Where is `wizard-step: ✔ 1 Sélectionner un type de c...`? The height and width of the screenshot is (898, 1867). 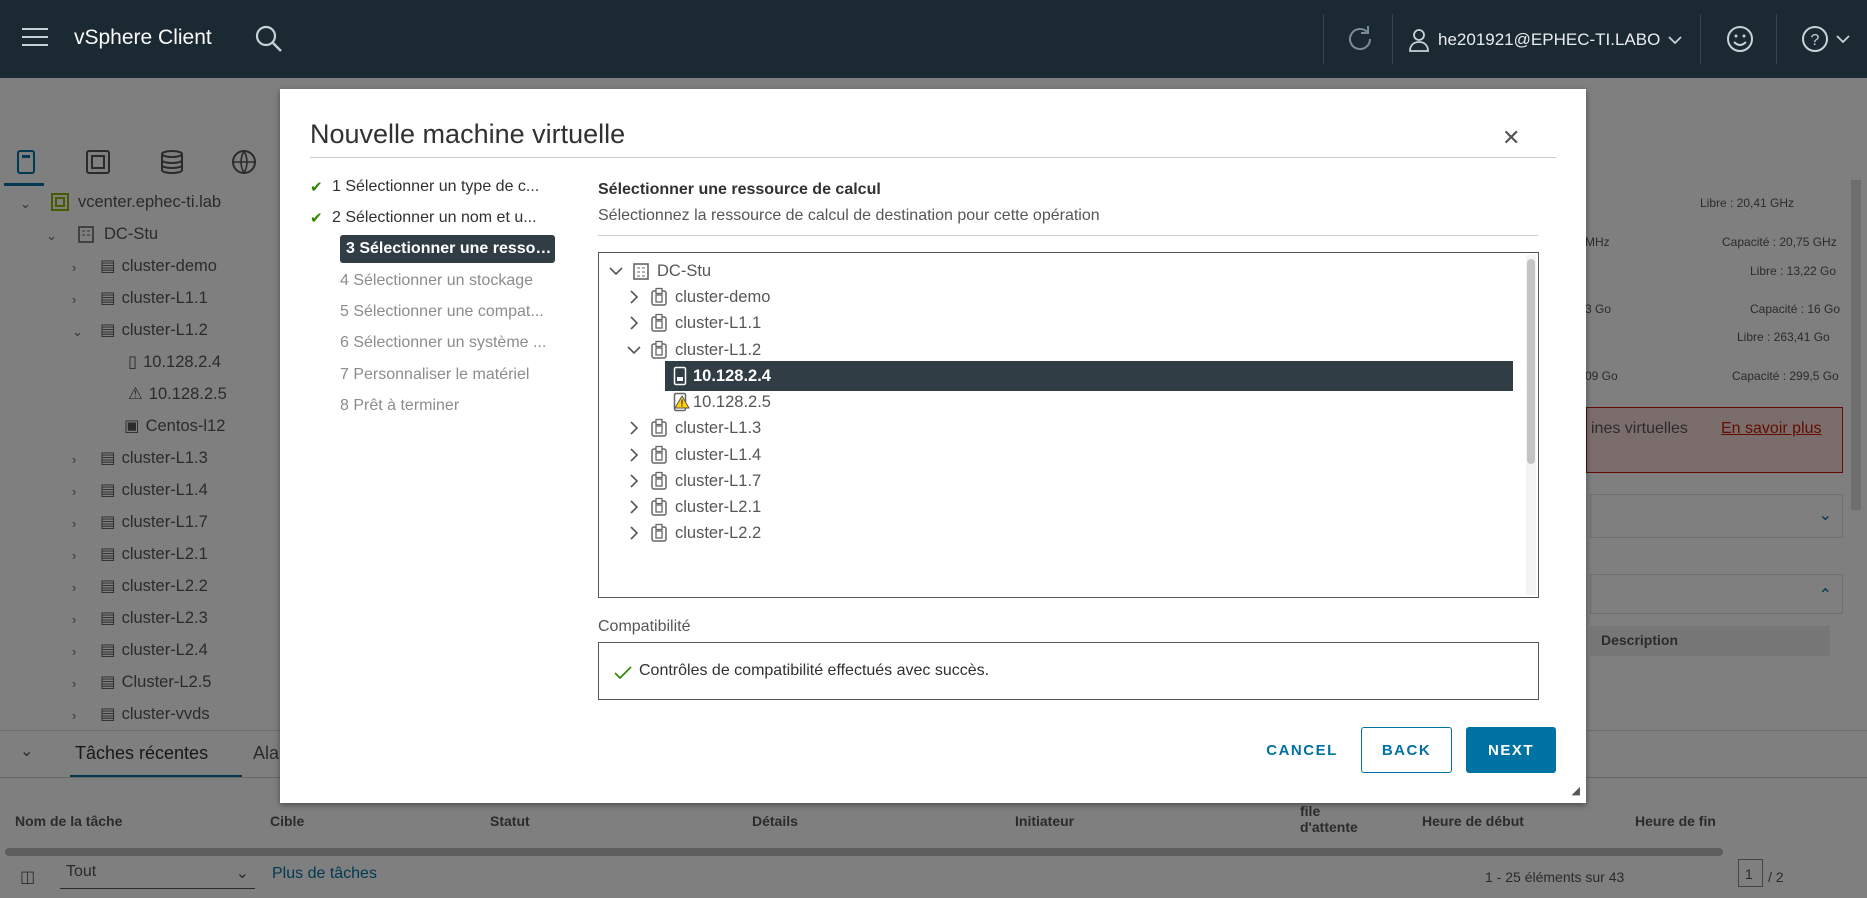
wizard-step: ✔ 1 Sélectionner un type de c... is located at coordinates (432, 187).